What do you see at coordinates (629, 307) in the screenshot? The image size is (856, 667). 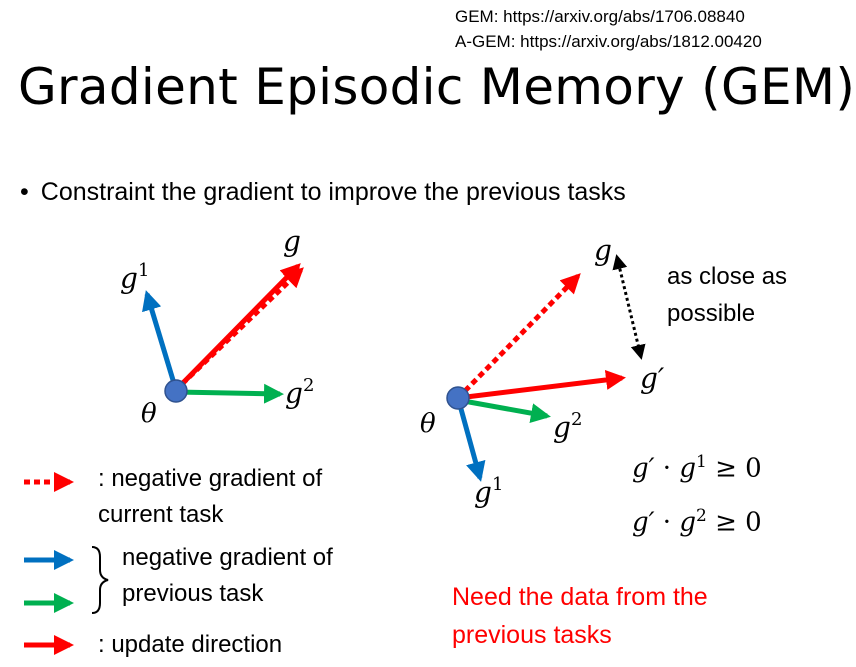 I see `closeness-double-arrow` at bounding box center [629, 307].